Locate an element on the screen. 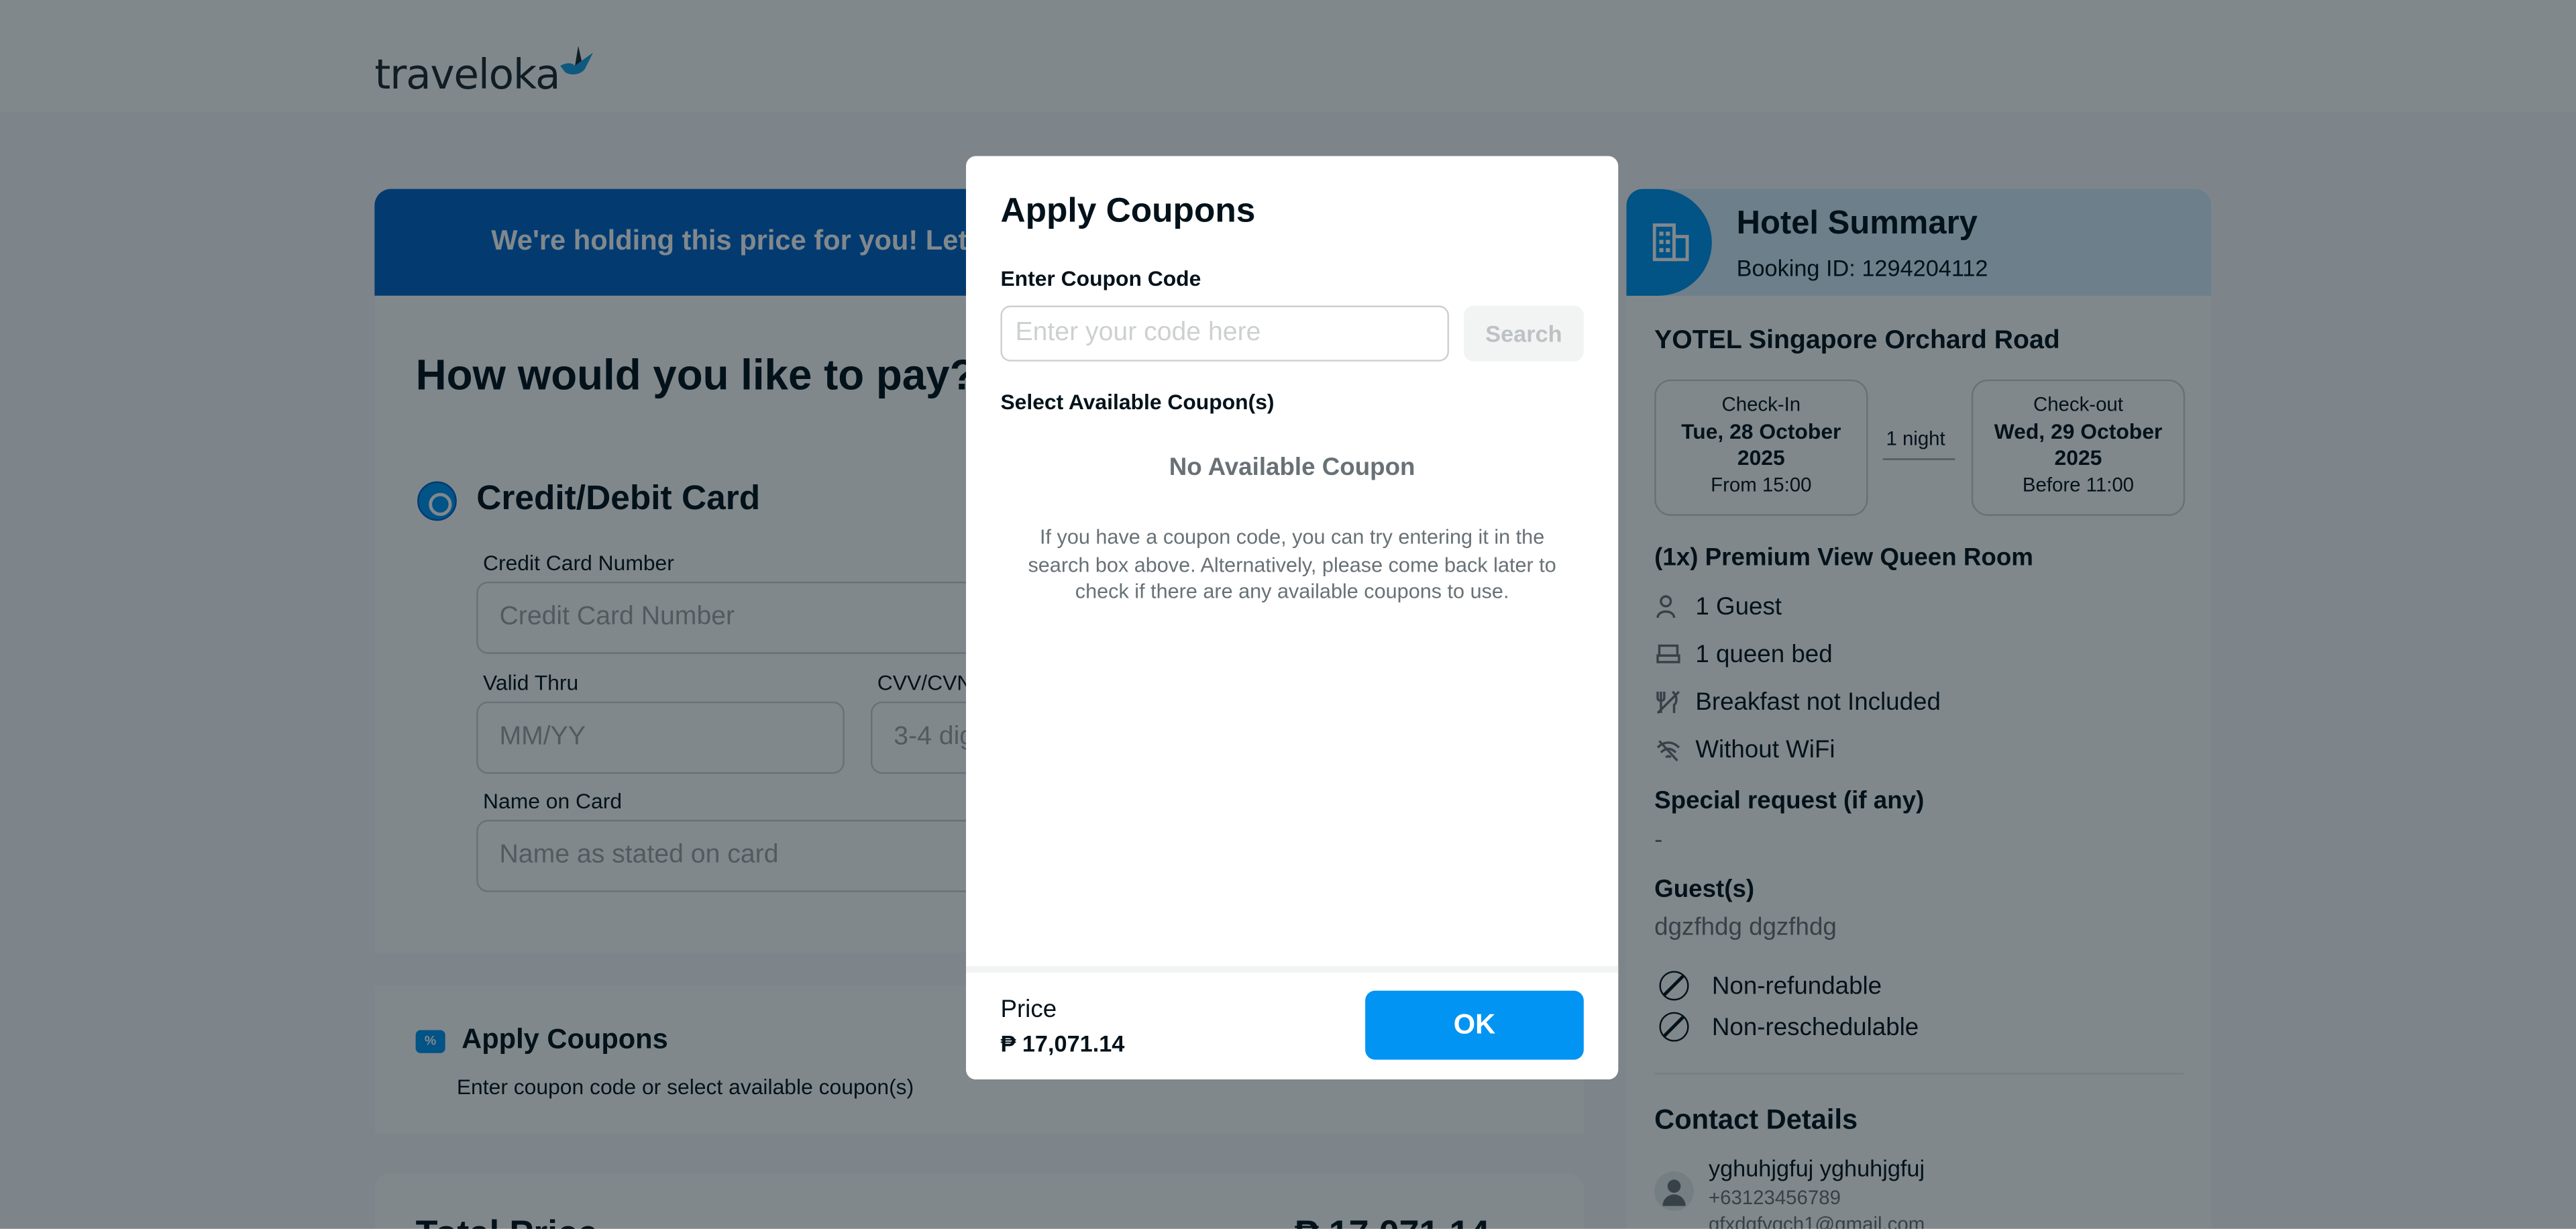 The width and height of the screenshot is (2576, 1229). price-value: ₱ 17,071.14 is located at coordinates (1062, 1044).